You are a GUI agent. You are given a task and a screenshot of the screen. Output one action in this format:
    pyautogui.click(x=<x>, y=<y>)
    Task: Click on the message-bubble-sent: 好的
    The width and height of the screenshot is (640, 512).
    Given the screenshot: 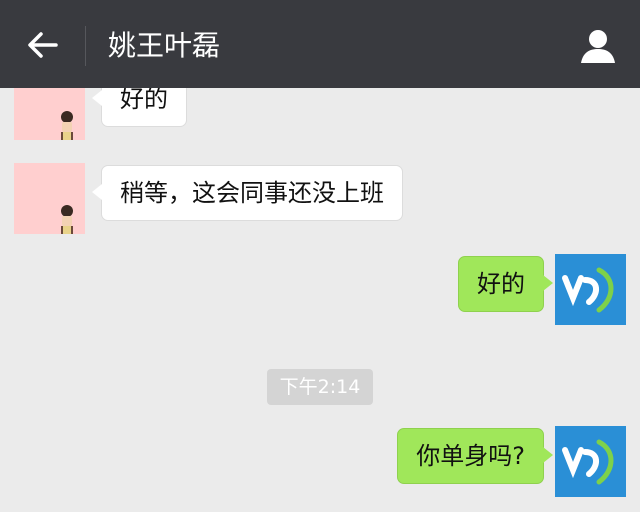 What is the action you would take?
    pyautogui.click(x=505, y=284)
    